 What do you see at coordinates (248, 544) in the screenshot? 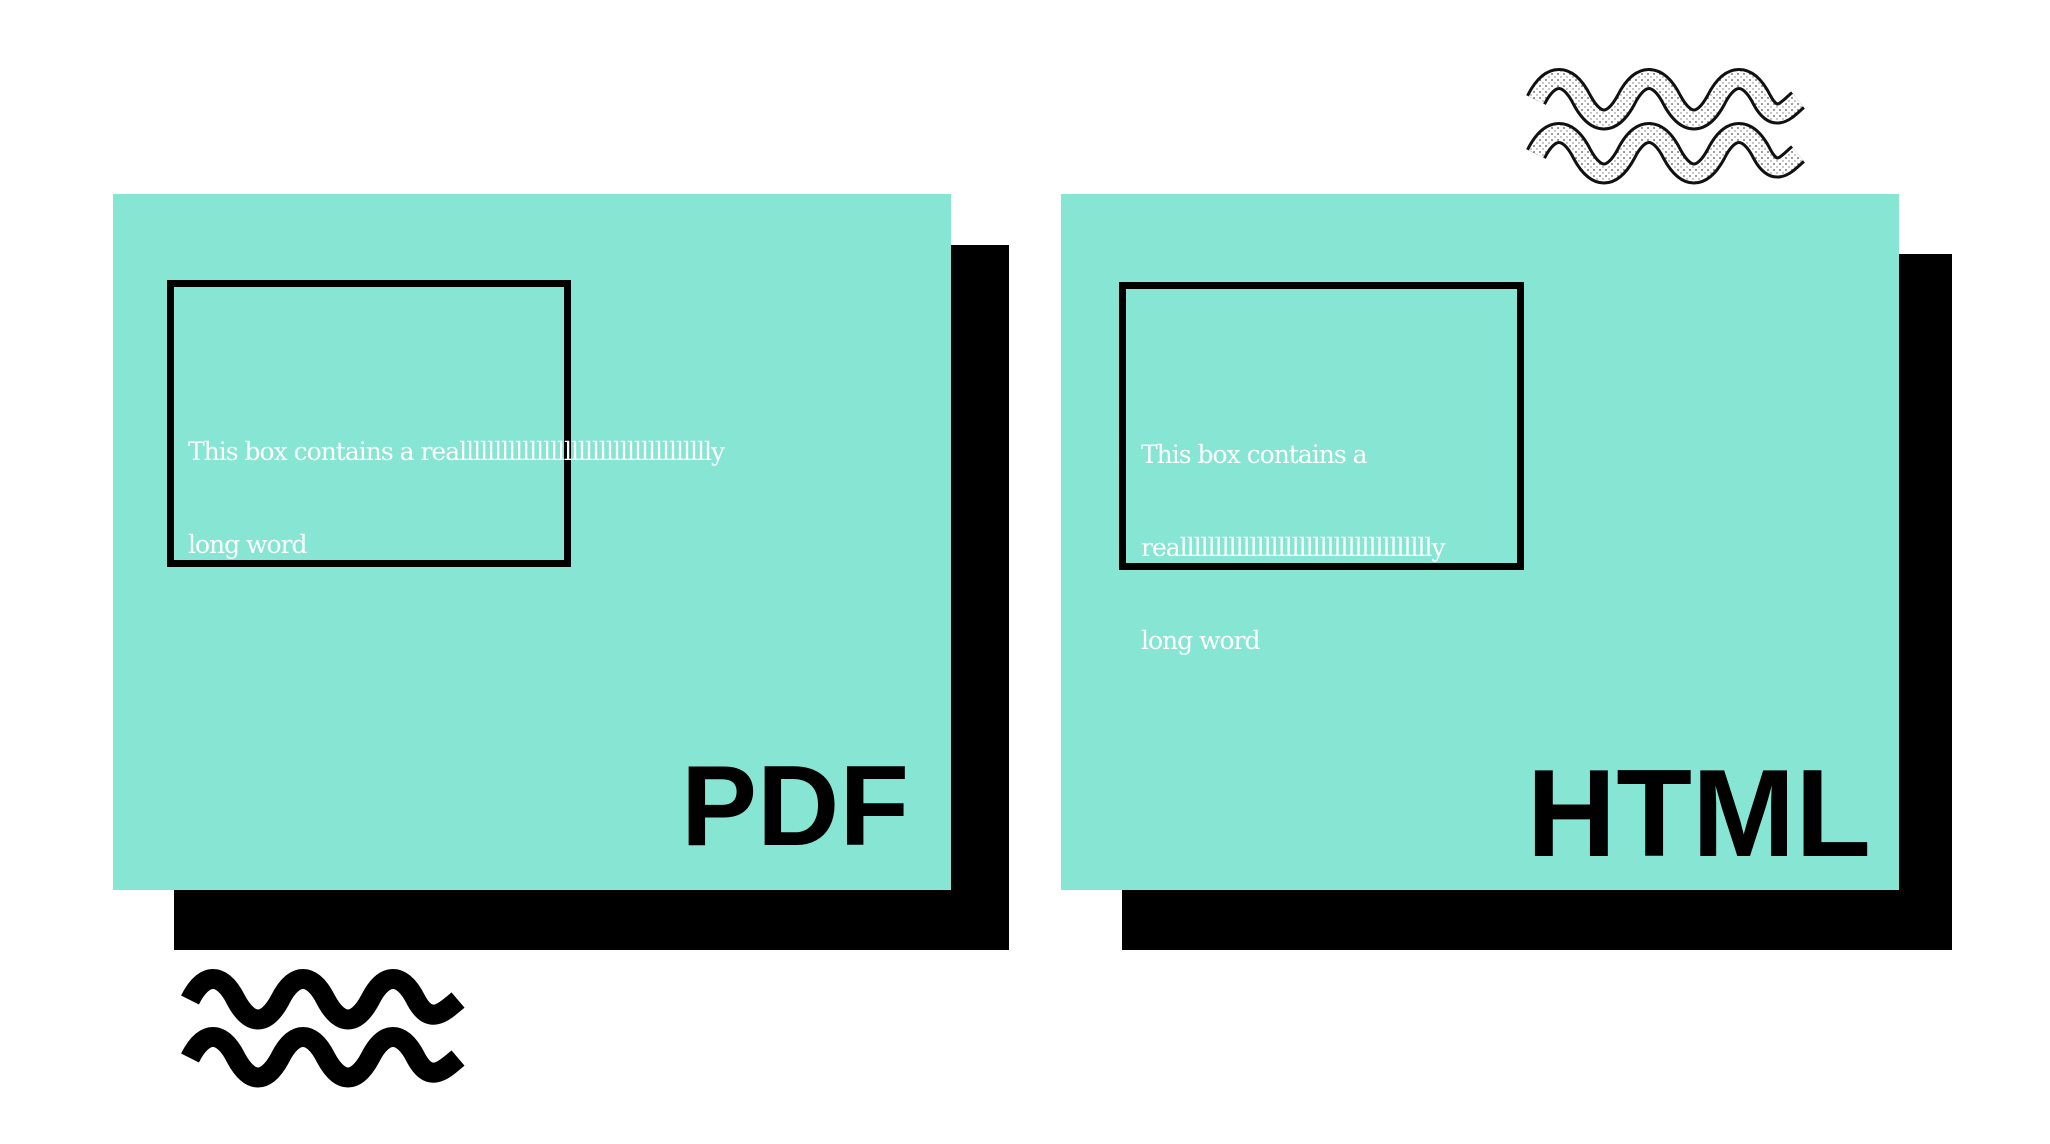
I see `pdf-box-text-line2: long word` at bounding box center [248, 544].